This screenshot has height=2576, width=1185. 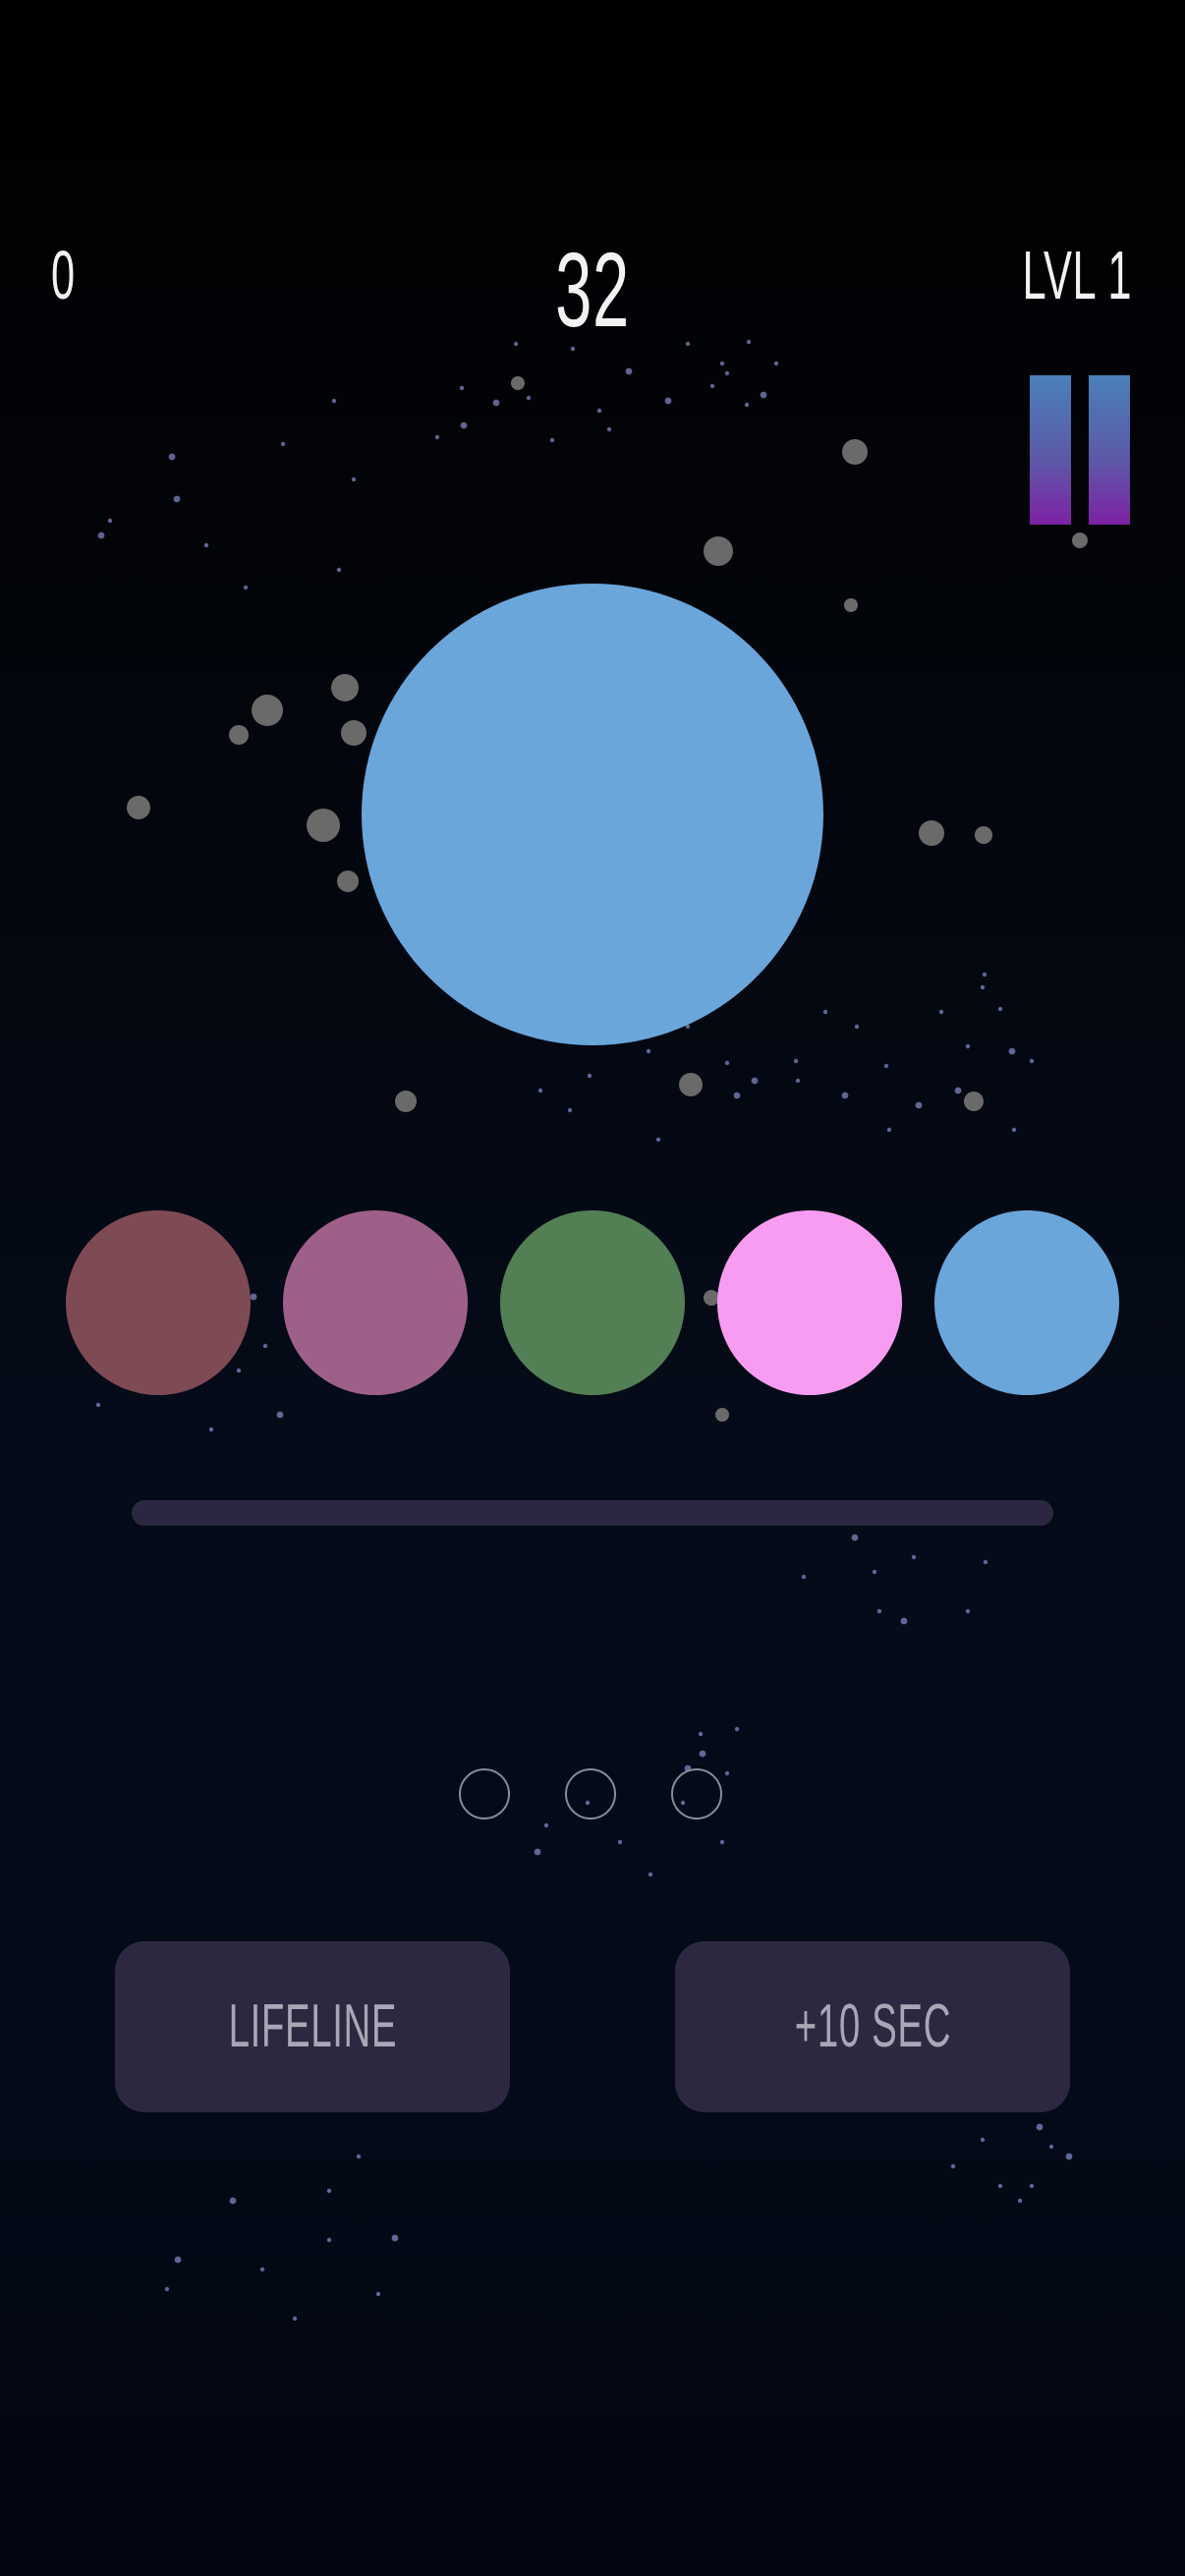 What do you see at coordinates (592, 1513) in the screenshot?
I see `time-progress-track` at bounding box center [592, 1513].